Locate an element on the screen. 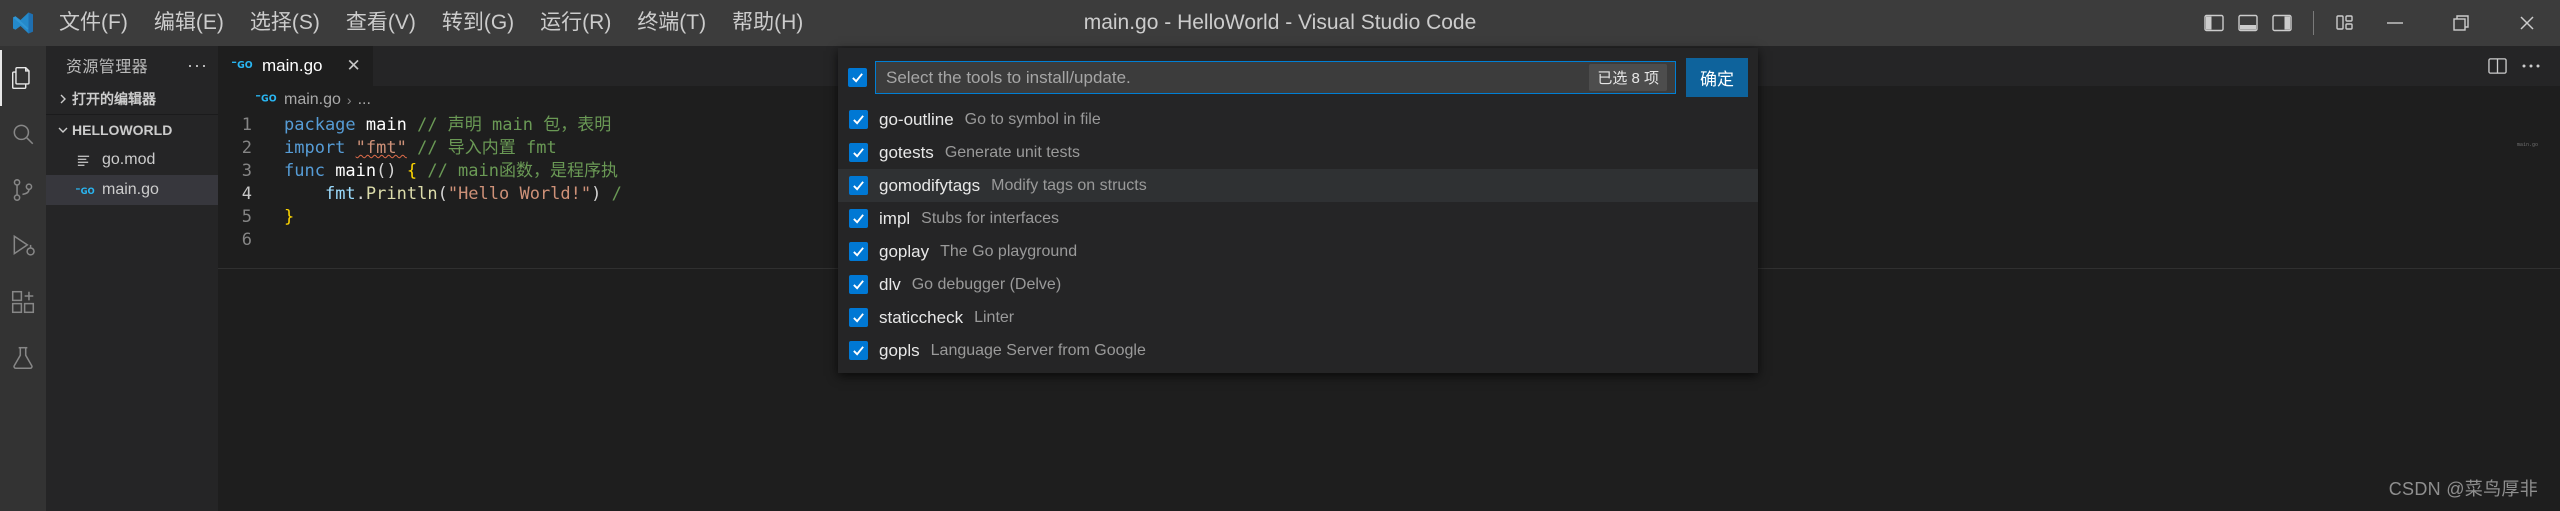 Image resolution: width=2560 pixels, height=511 pixels. line-text: fmt.Println("Hello World!") / is located at coordinates (450, 194).